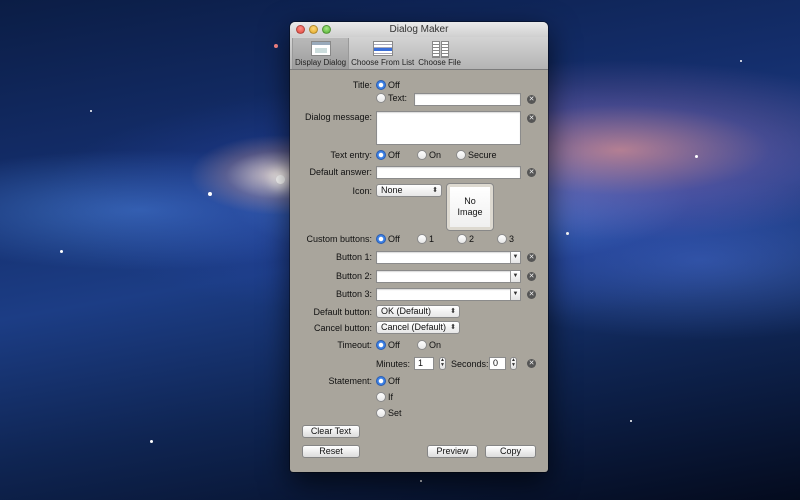  Describe the element at coordinates (398, 98) in the screenshot. I see `radio-label: Text:` at that location.